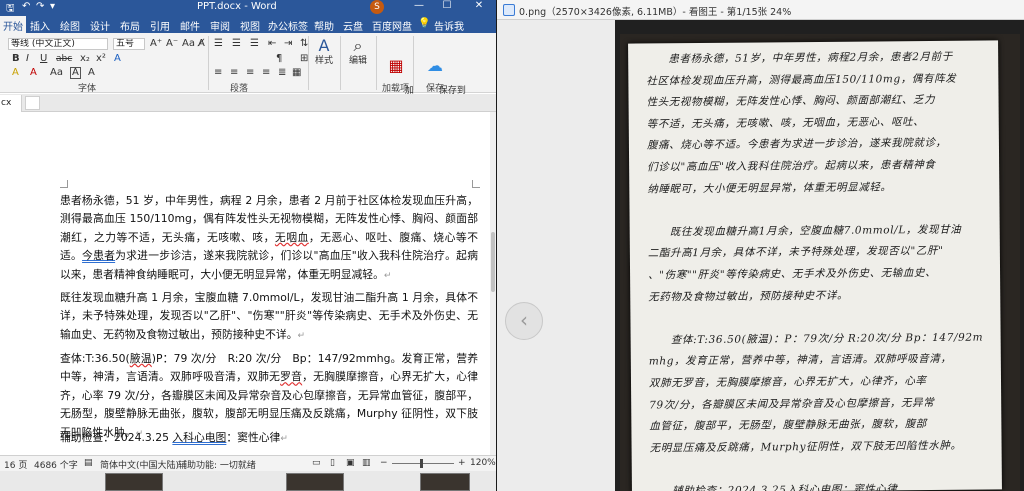  I want to click on word-count: 4686 个字, so click(56, 464).